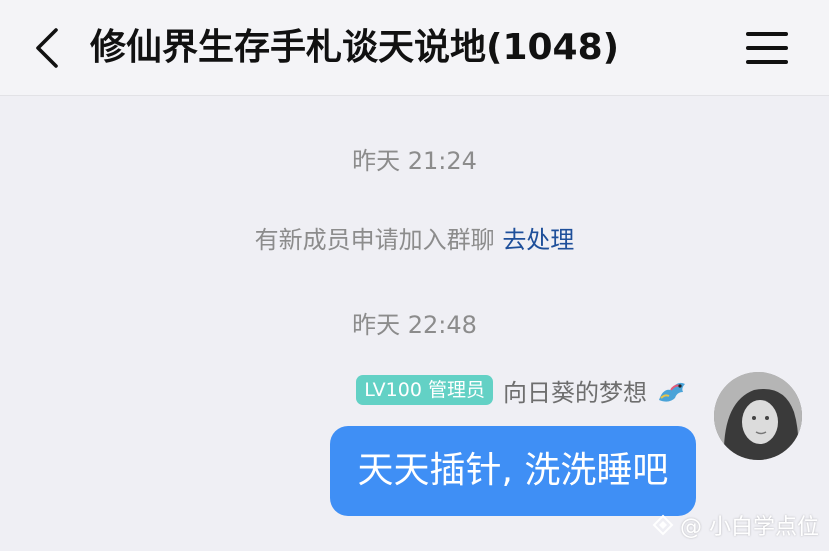  Describe the element at coordinates (663, 525) in the screenshot. I see `diamond-logo-icon` at that location.